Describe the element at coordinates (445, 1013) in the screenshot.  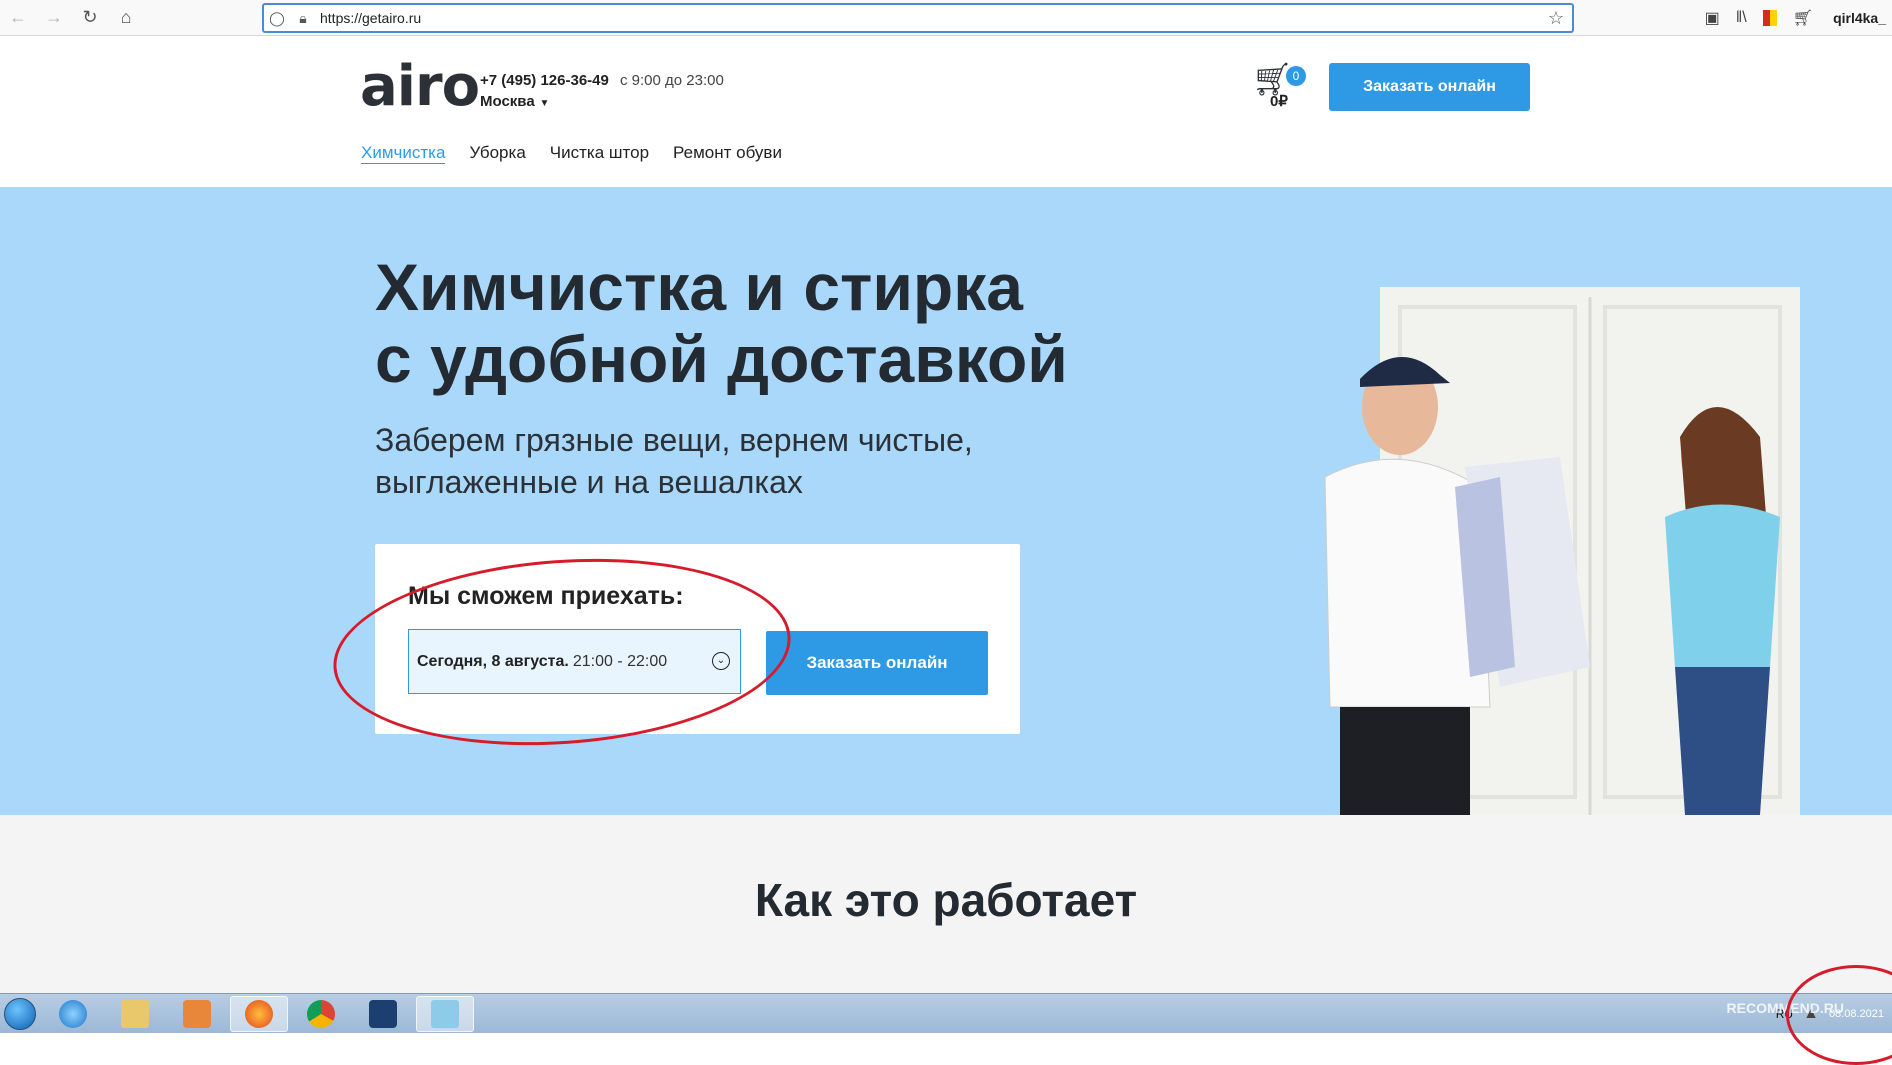
I see `notepad-icon` at that location.